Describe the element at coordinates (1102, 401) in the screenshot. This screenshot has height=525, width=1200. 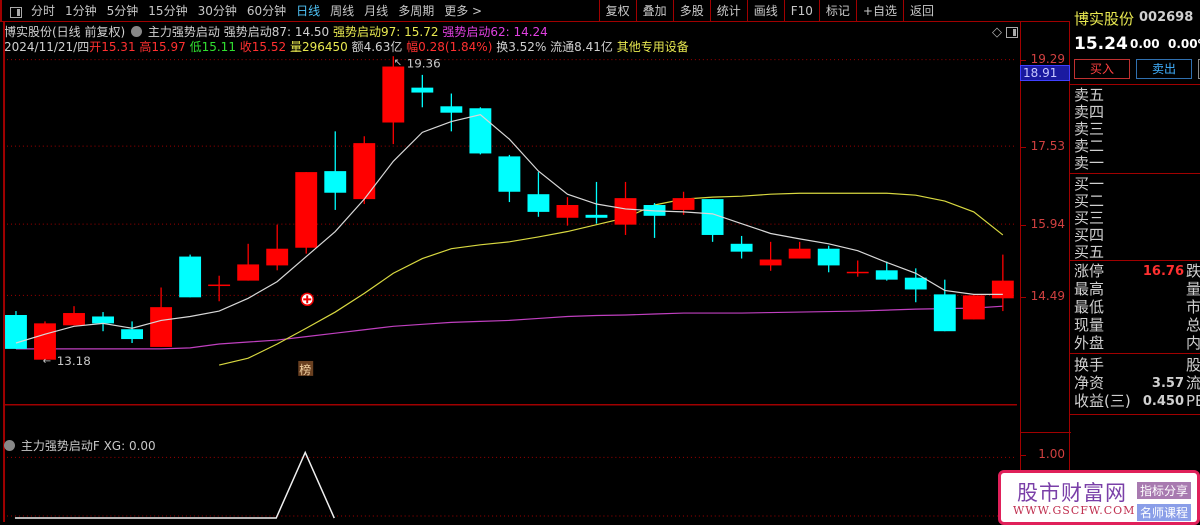
I see `stat-label: 收益(三)` at that location.